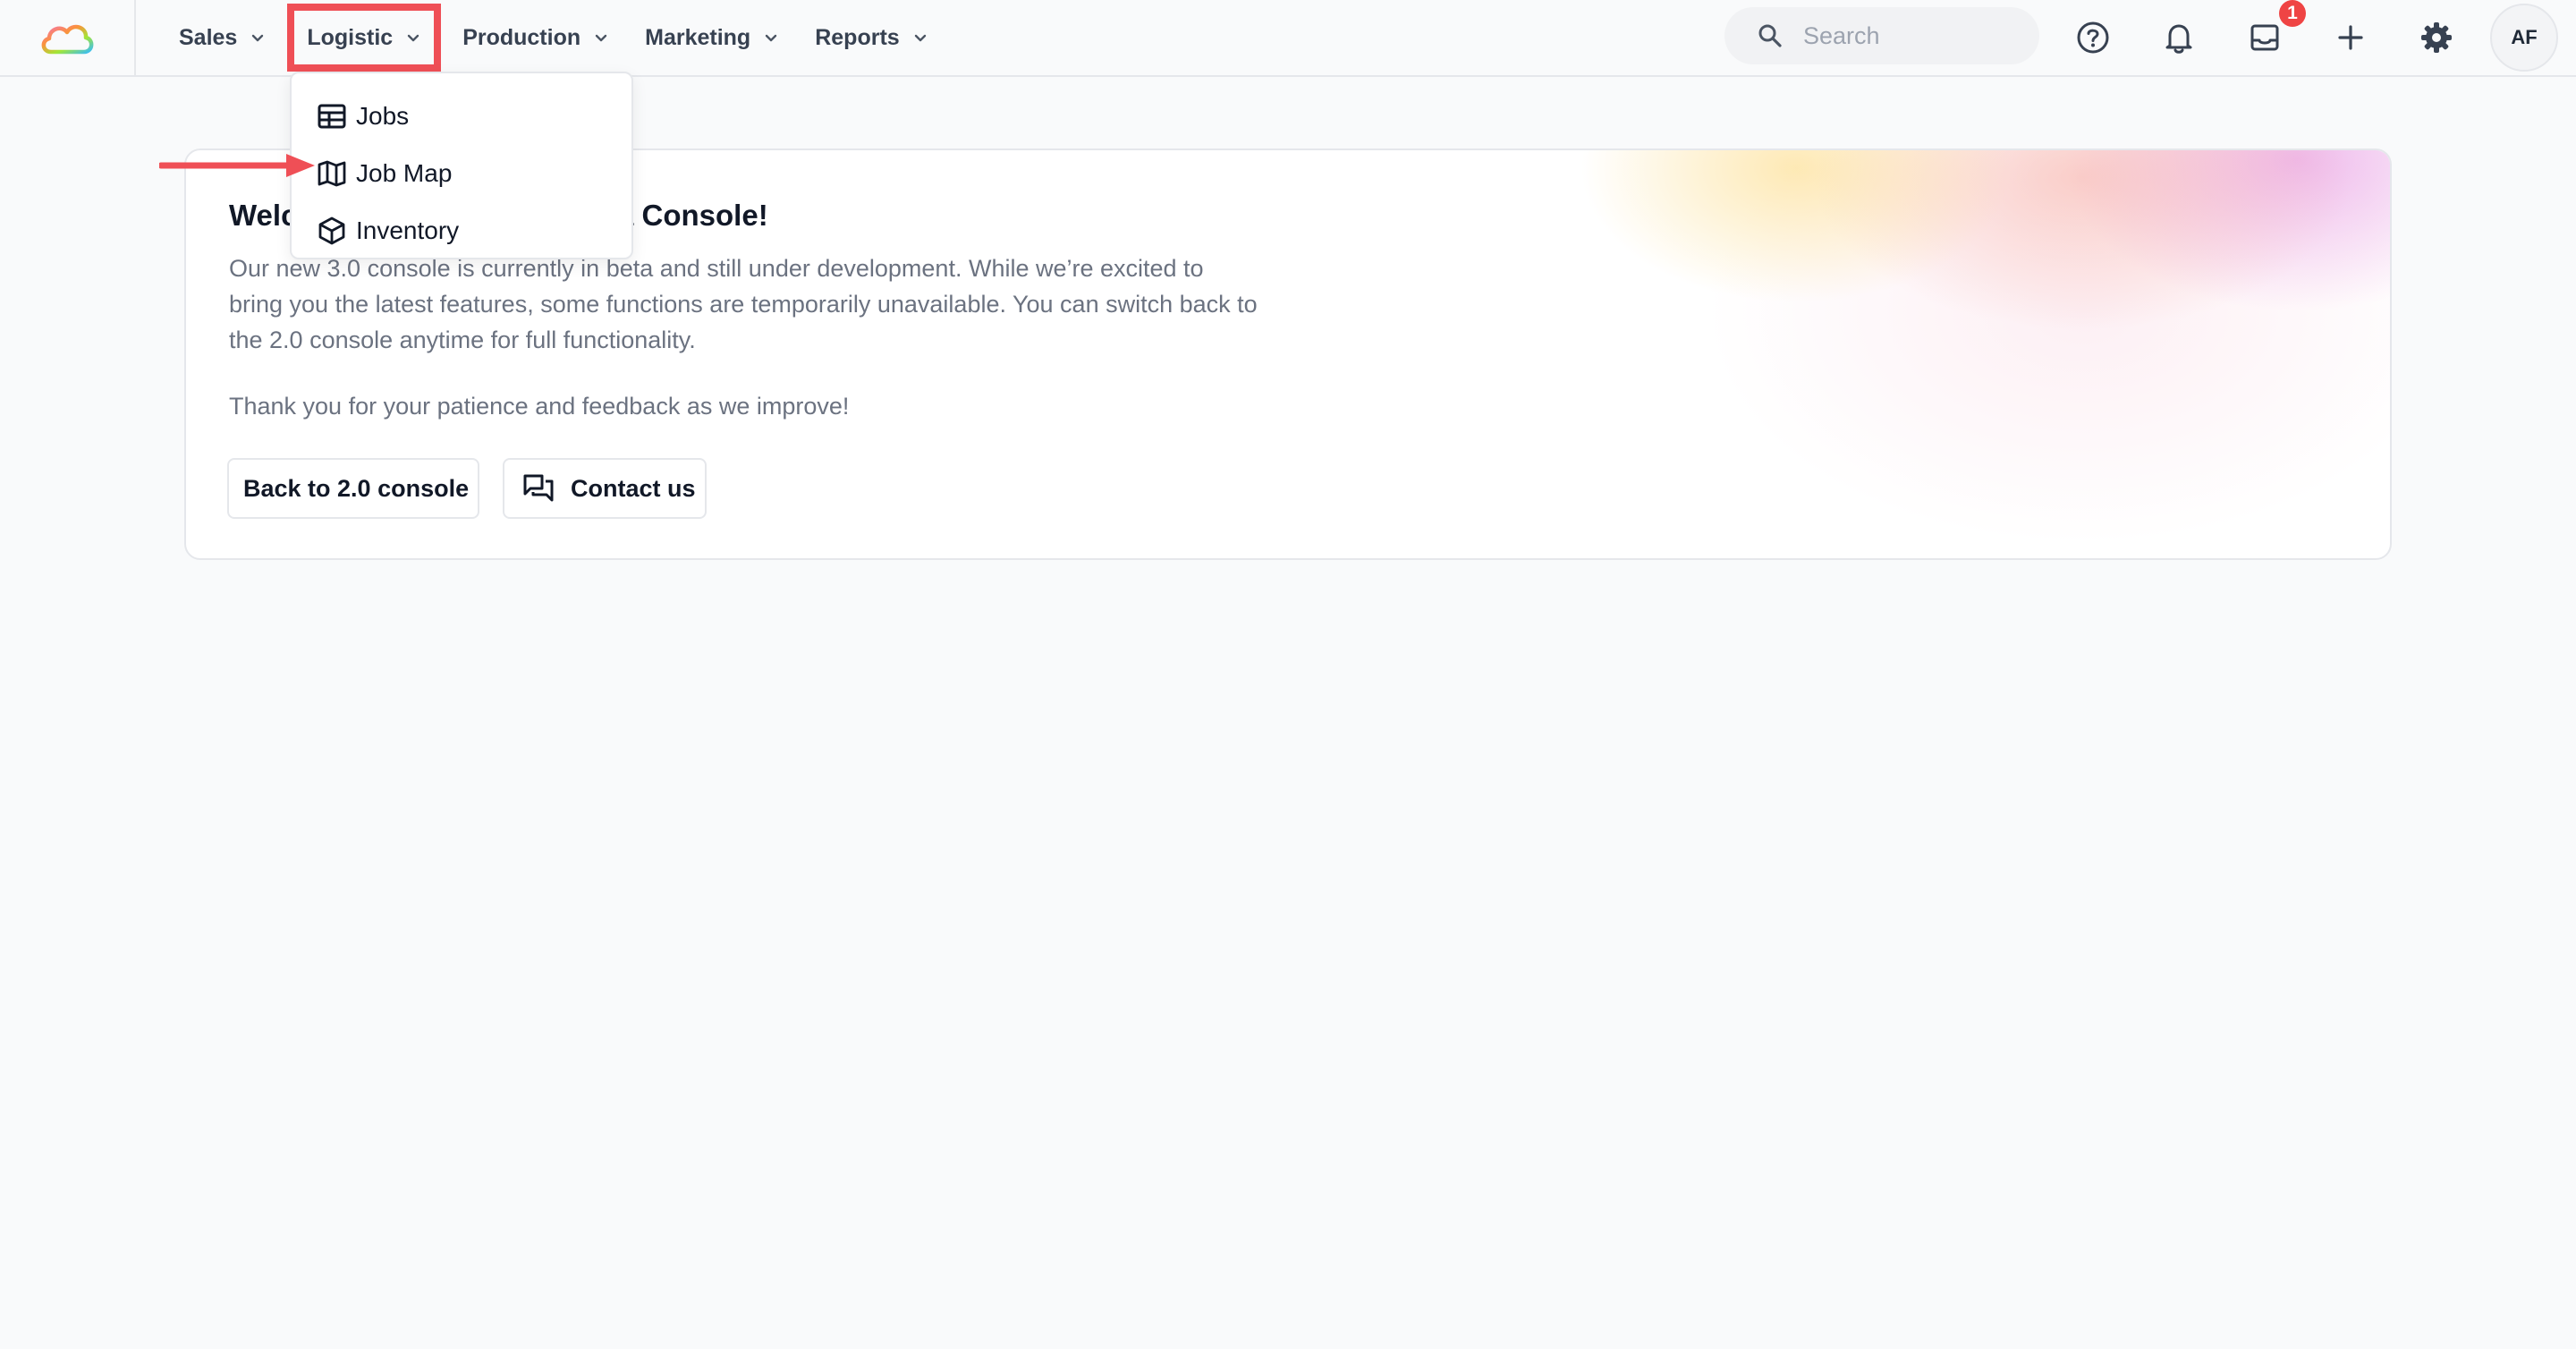  I want to click on nav-item-label: Production, so click(521, 37).